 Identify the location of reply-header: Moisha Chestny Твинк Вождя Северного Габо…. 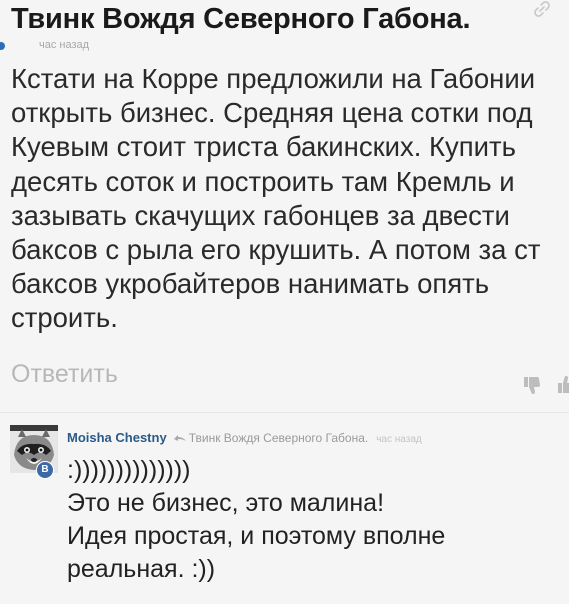
(244, 437).